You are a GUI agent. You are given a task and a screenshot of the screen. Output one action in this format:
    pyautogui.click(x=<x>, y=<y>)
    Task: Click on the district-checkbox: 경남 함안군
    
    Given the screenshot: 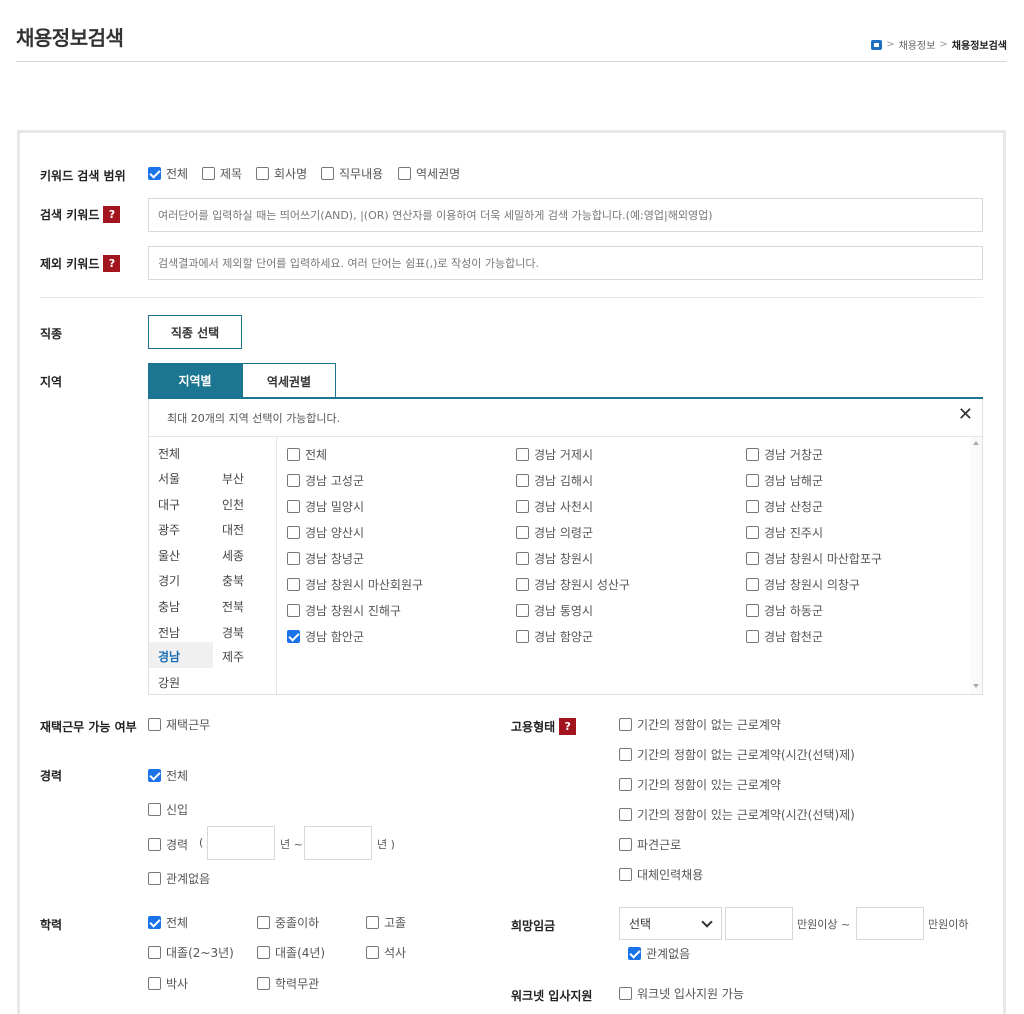 What is the action you would take?
    pyautogui.click(x=325, y=636)
    